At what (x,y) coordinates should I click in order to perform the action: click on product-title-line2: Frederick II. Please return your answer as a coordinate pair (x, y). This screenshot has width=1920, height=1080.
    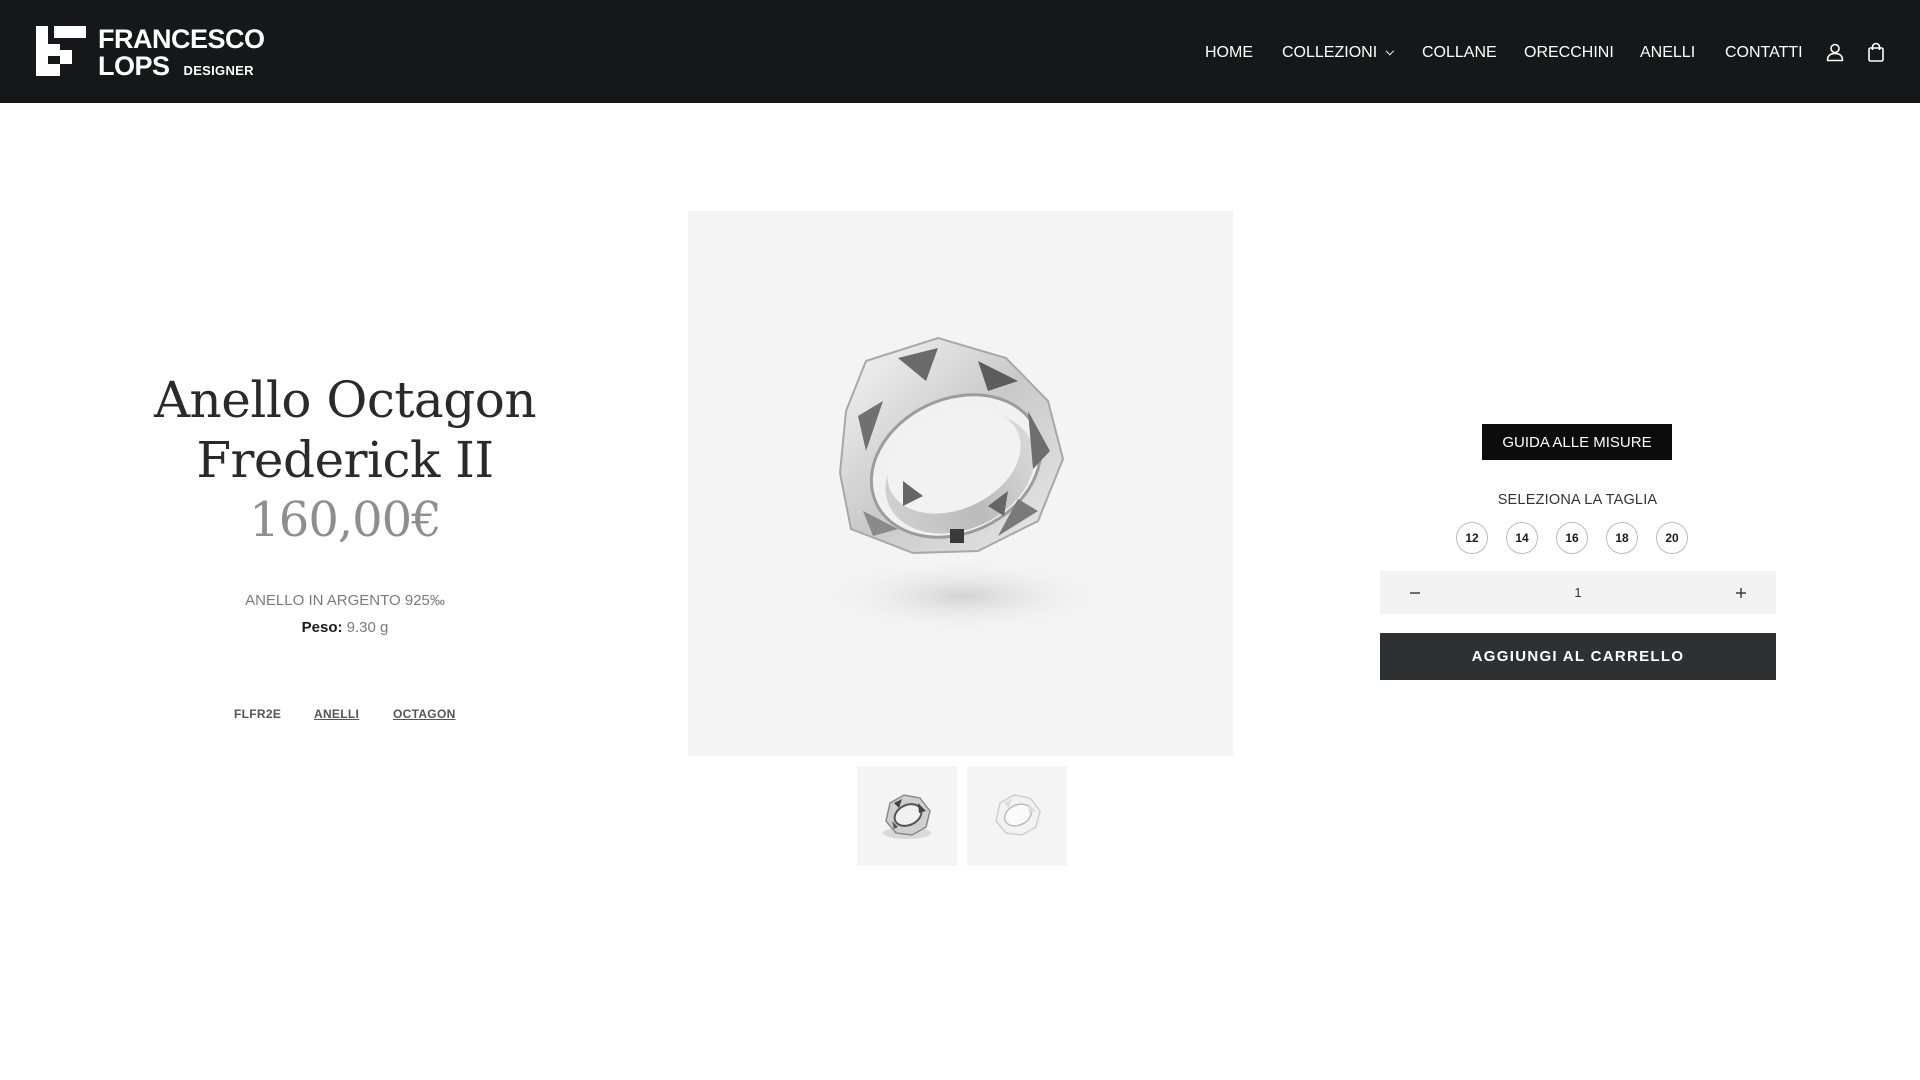
    Looking at the image, I should click on (345, 460).